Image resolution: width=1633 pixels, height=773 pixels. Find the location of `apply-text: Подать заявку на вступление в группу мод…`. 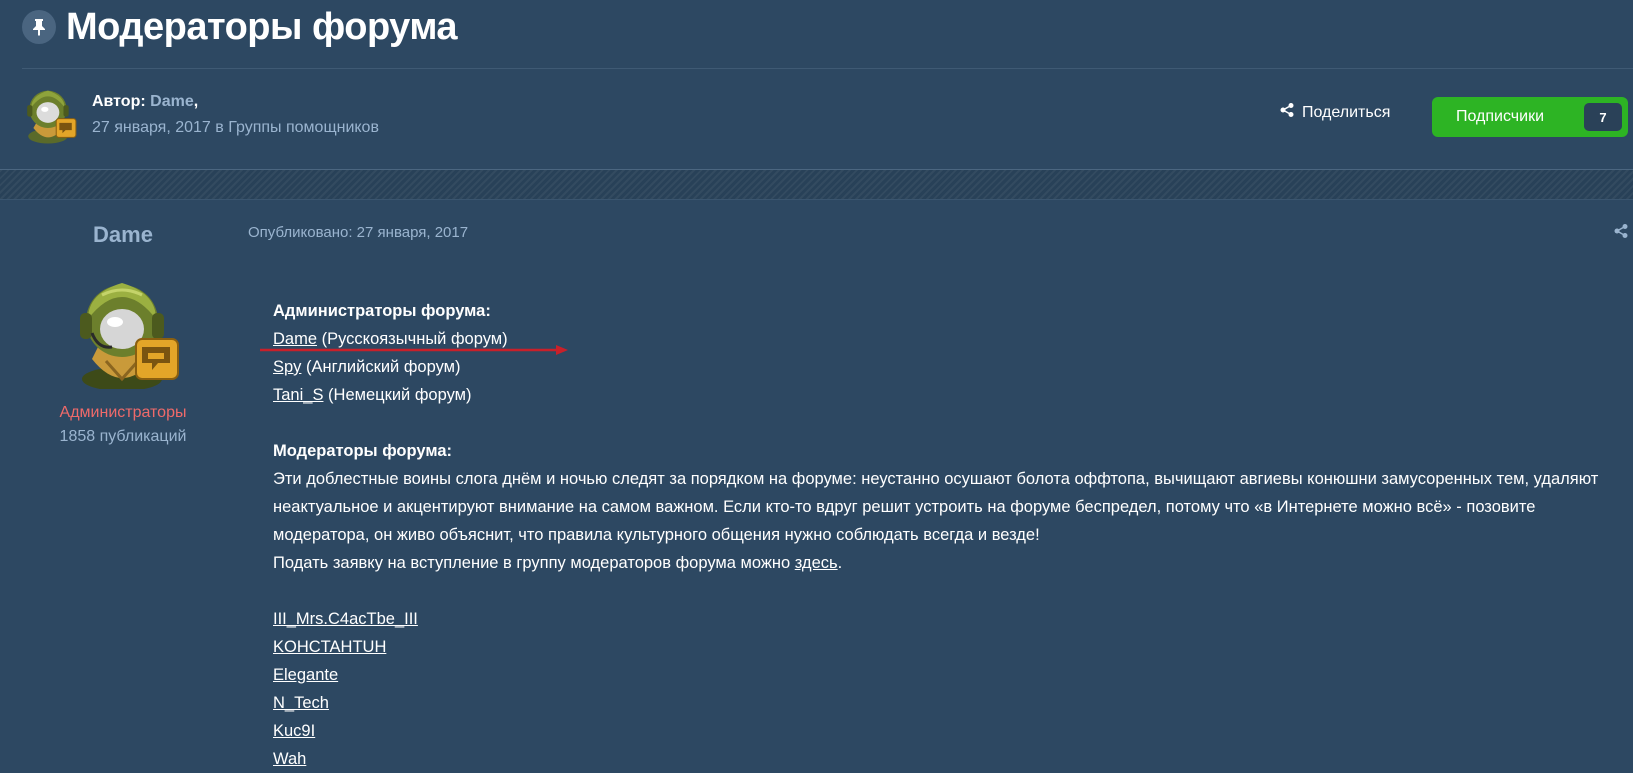

apply-text: Подать заявку на вступление в группу мод… is located at coordinates (534, 563).